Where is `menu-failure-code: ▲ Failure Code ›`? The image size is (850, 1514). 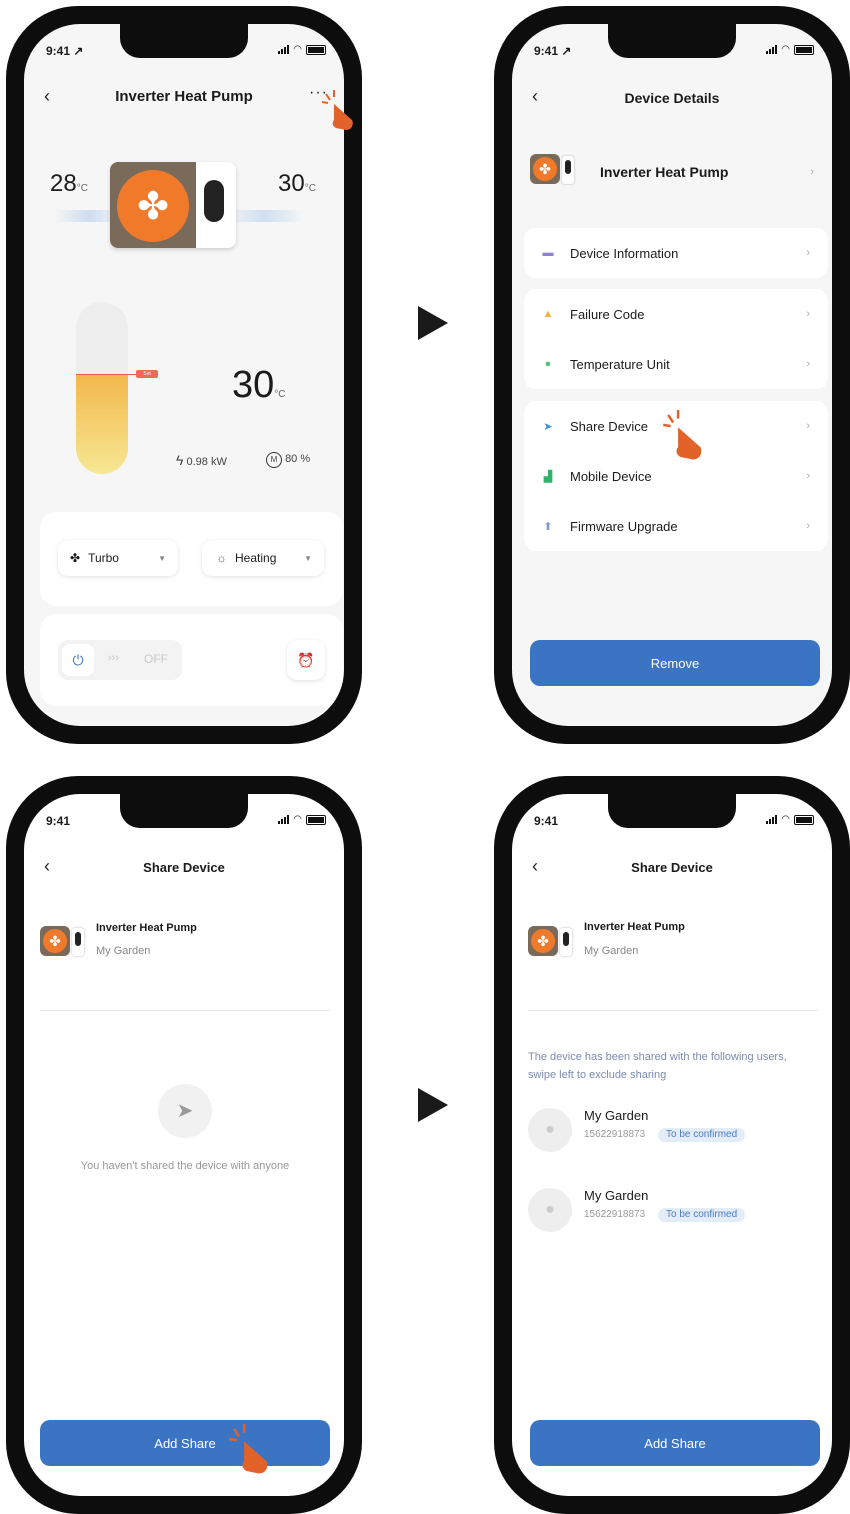
menu-failure-code: ▲ Failure Code › is located at coordinates (676, 314).